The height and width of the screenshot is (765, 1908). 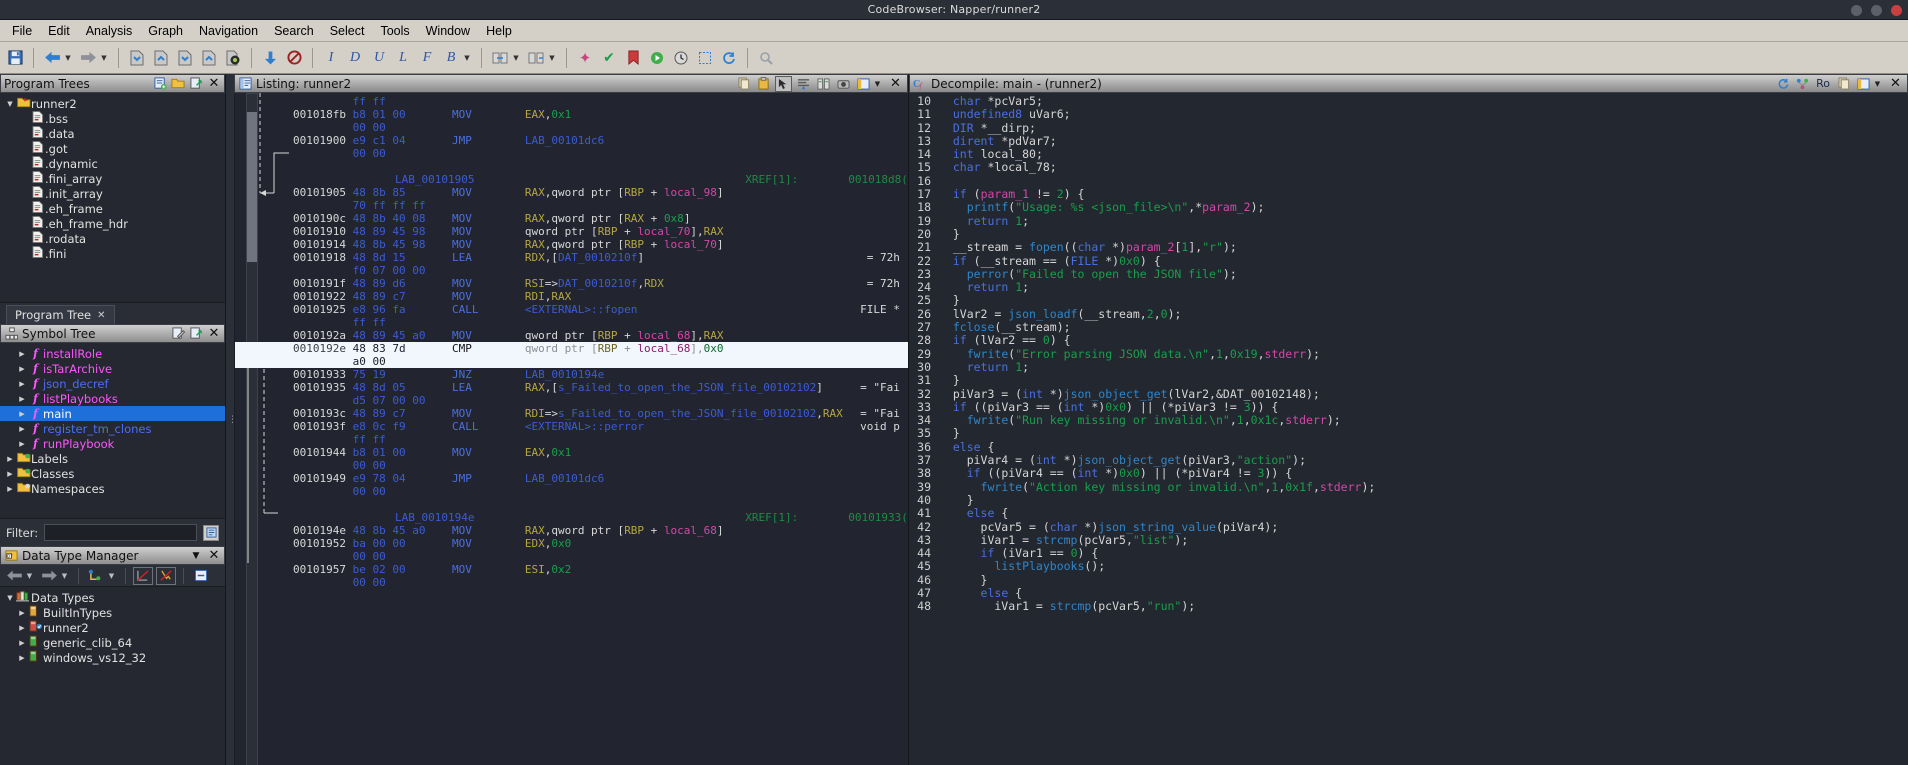 I want to click on decompiler-line: 14 int local_80;, so click(x=1408, y=154).